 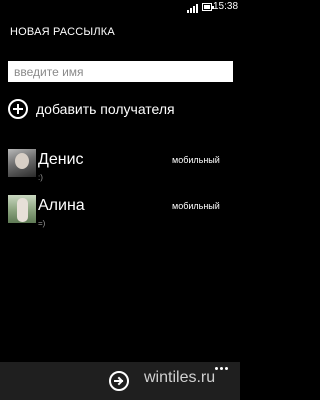 What do you see at coordinates (61, 205) in the screenshot?
I see `contact-name: Алина` at bounding box center [61, 205].